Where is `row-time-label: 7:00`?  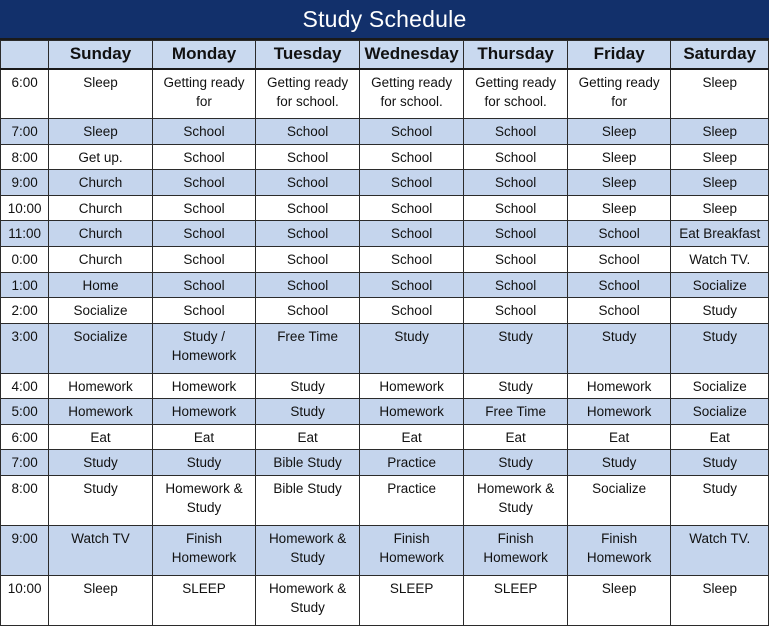
row-time-label: 7:00 is located at coordinates (25, 462).